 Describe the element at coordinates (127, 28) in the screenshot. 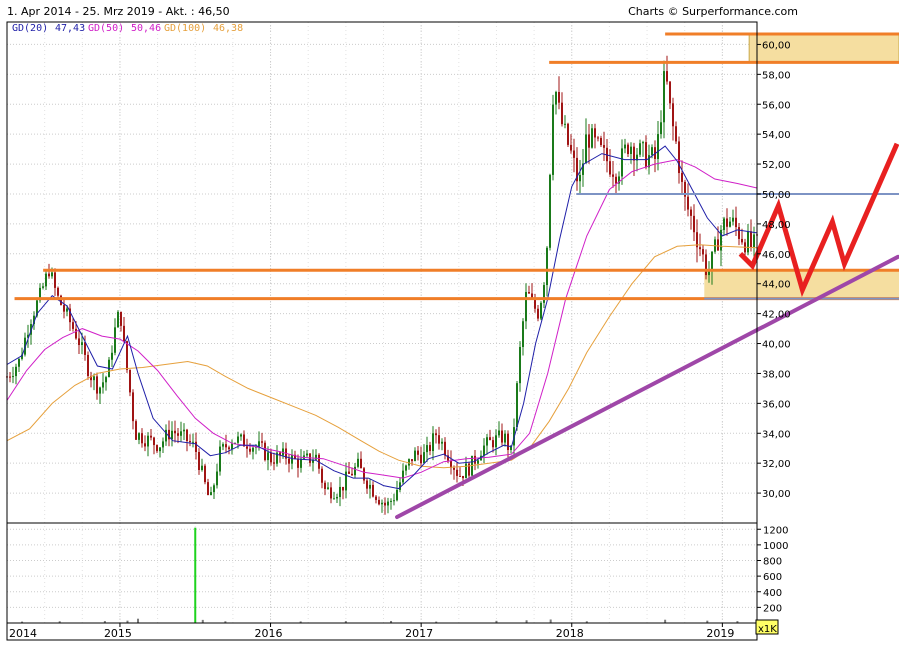

I see `legend: GD(20) 47,43 GD(50) 50,46 GD(100) 46,38` at that location.